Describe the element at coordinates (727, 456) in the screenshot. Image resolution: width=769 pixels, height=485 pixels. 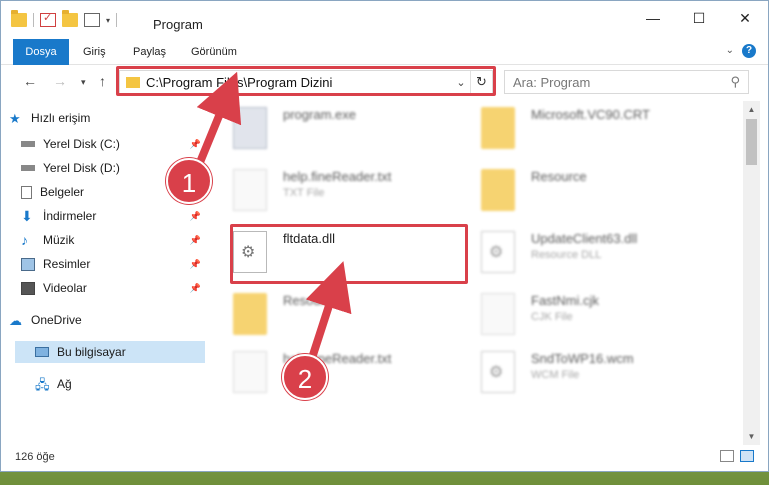
I see `details-view-icon` at that location.